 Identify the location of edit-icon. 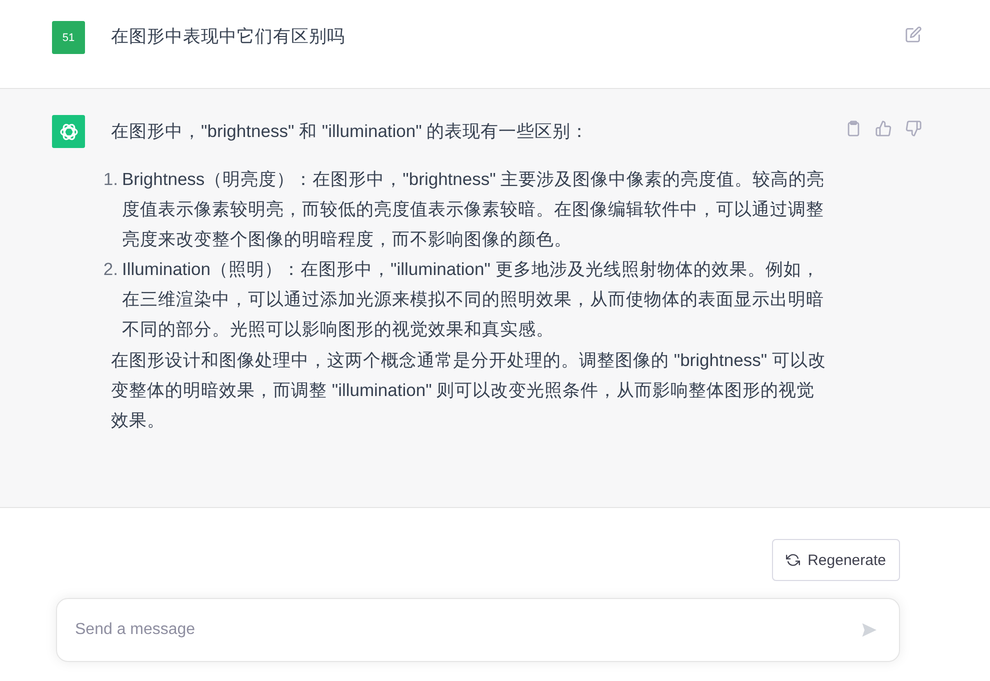
(913, 34).